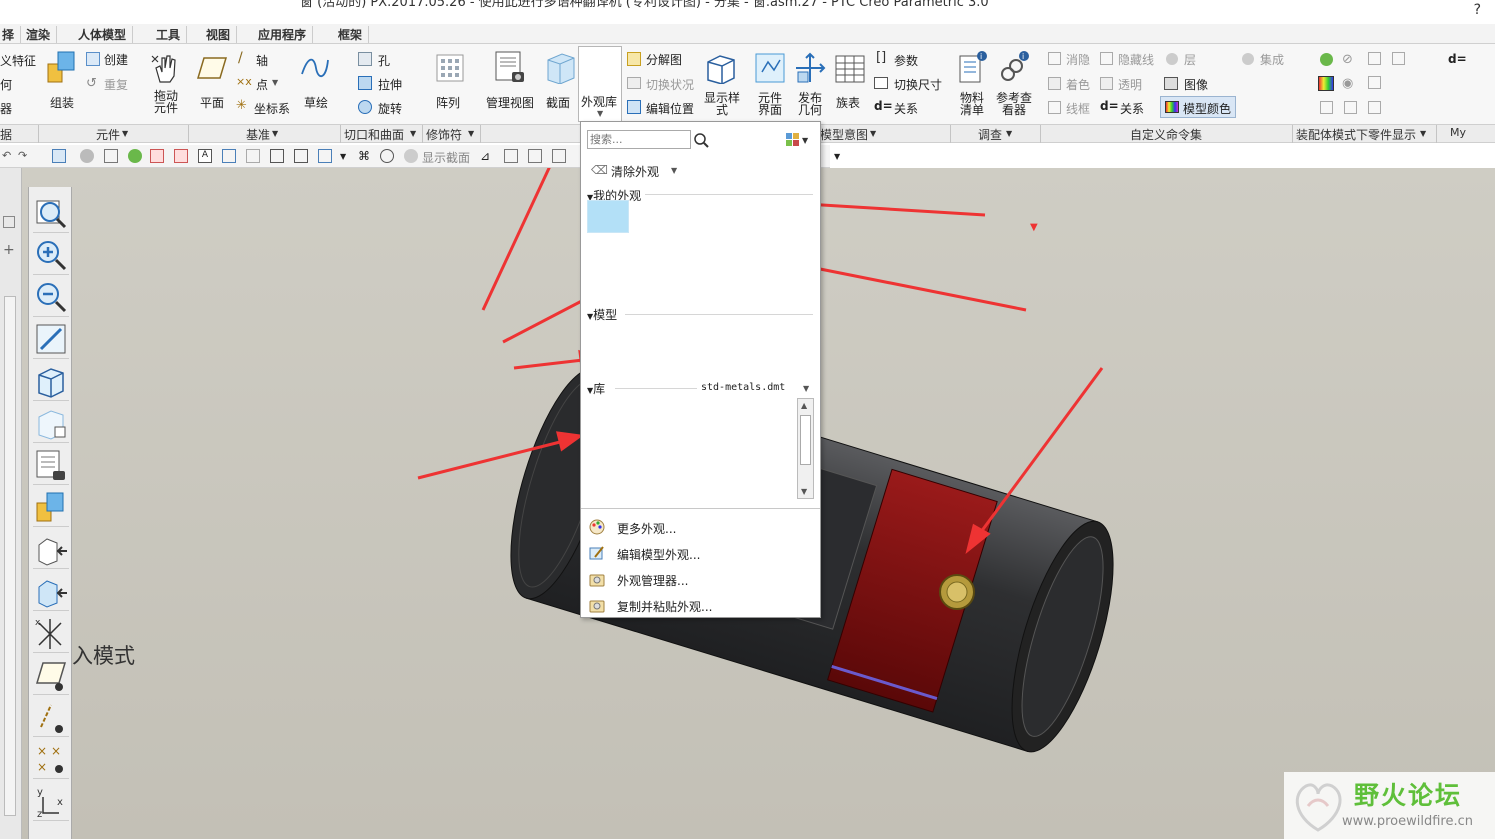 Image resolution: width=1495 pixels, height=839 pixels. What do you see at coordinates (602, 314) in the screenshot?
I see `model-header: ▼模型` at bounding box center [602, 314].